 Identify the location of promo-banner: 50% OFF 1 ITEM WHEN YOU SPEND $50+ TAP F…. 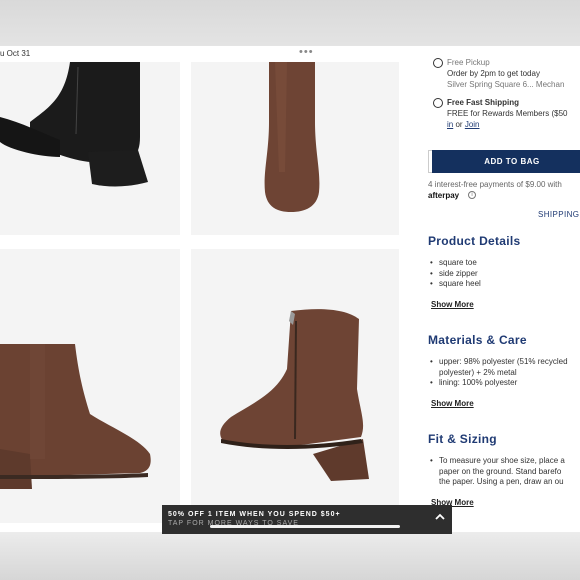
(307, 519).